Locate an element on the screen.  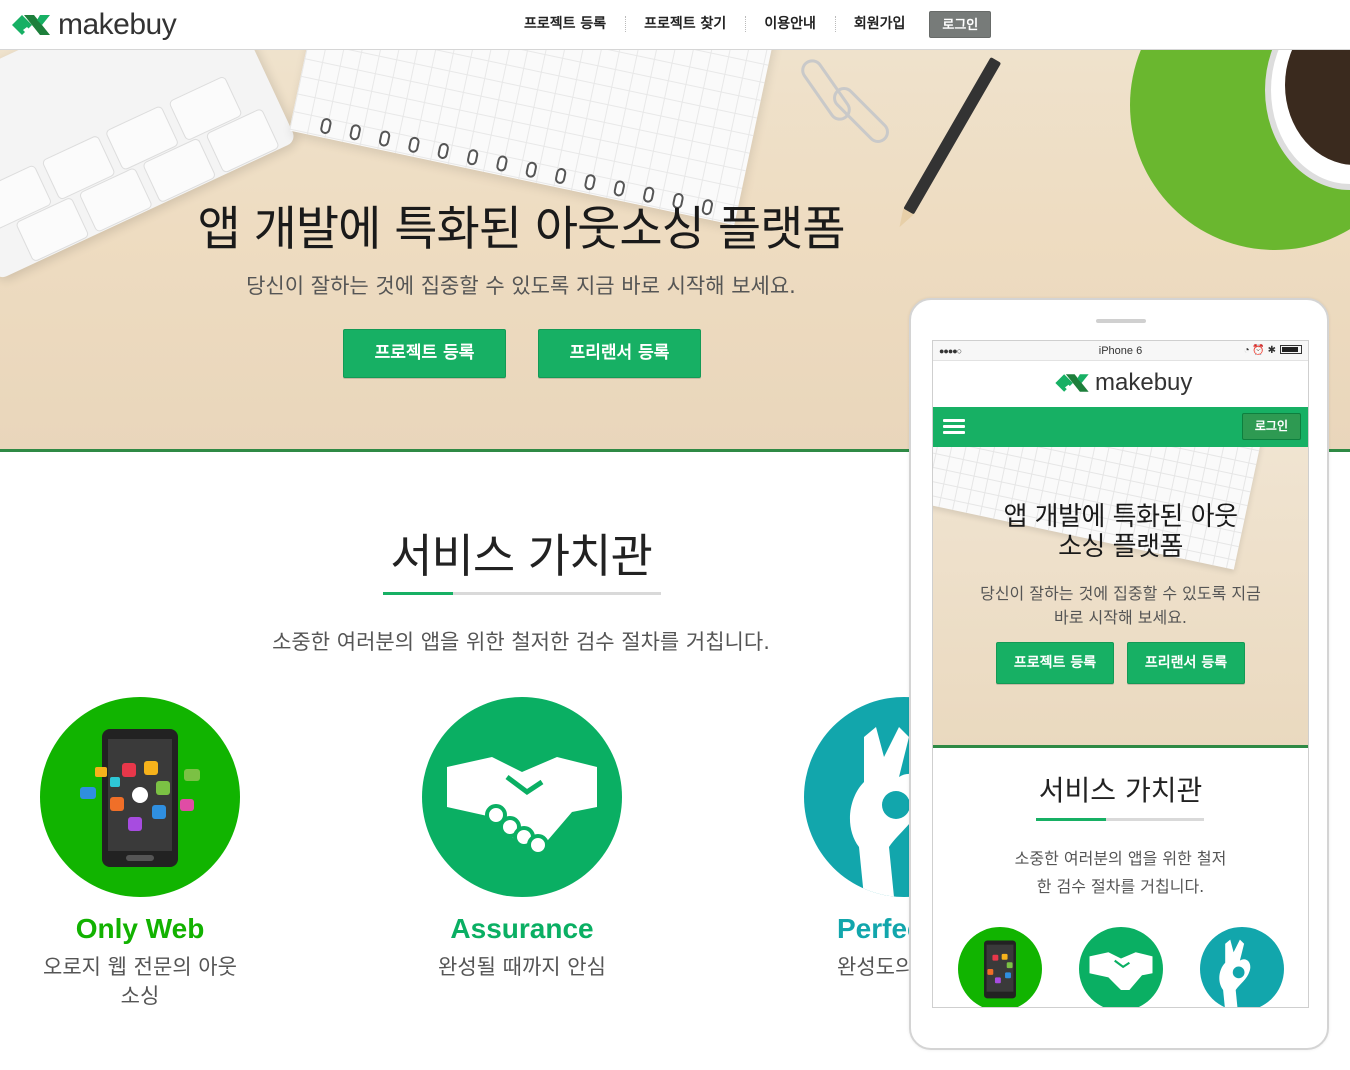
register-freelancer-button: 프리랜서 등록 is located at coordinates (619, 353).